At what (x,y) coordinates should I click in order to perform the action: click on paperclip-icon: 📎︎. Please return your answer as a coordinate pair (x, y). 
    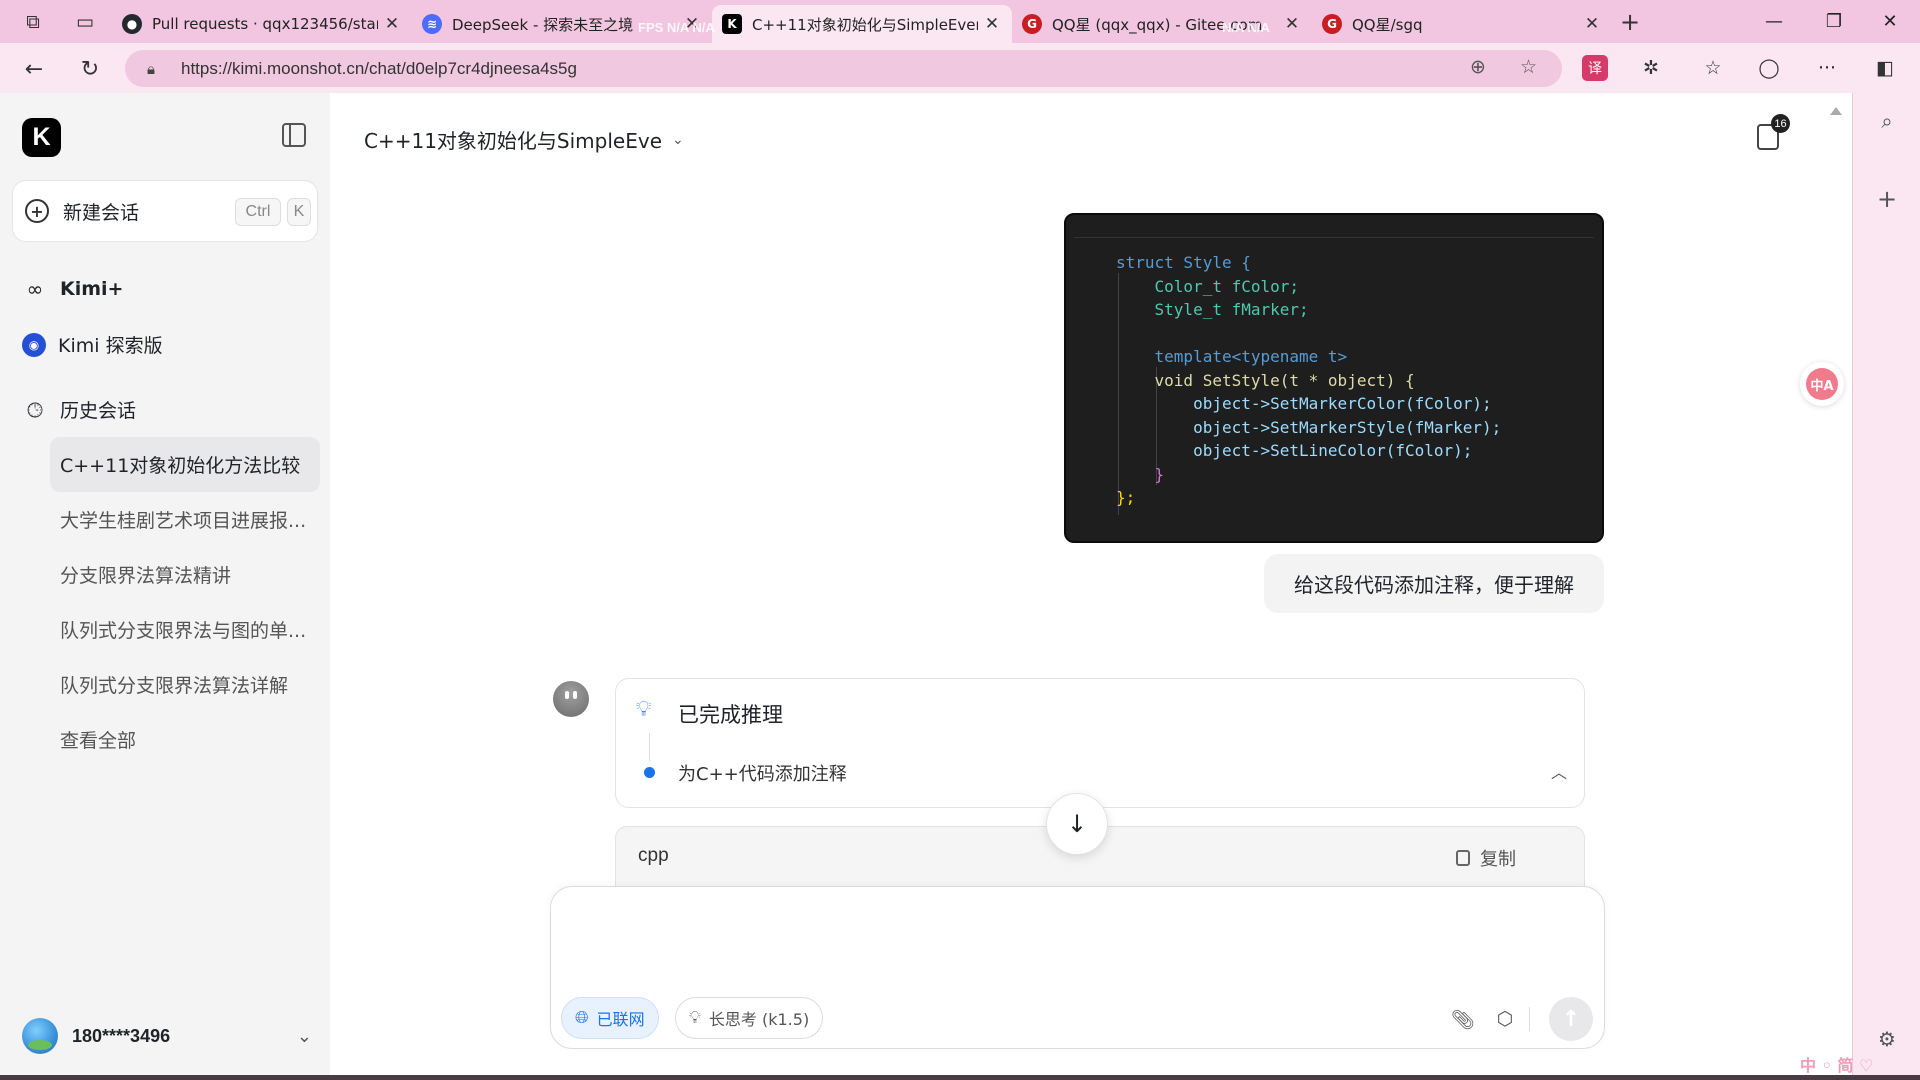
    Looking at the image, I should click on (1463, 1019).